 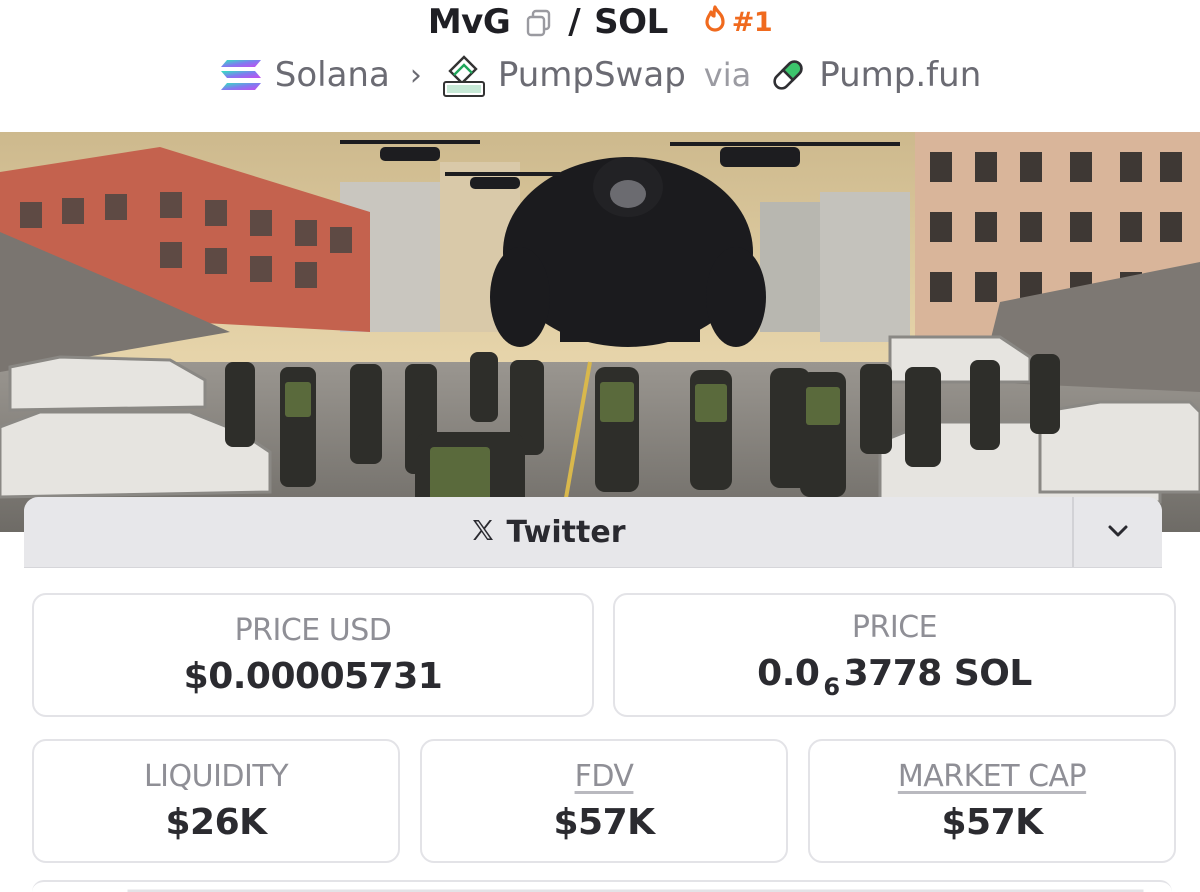 I want to click on chain-link: Solana, so click(x=332, y=75).